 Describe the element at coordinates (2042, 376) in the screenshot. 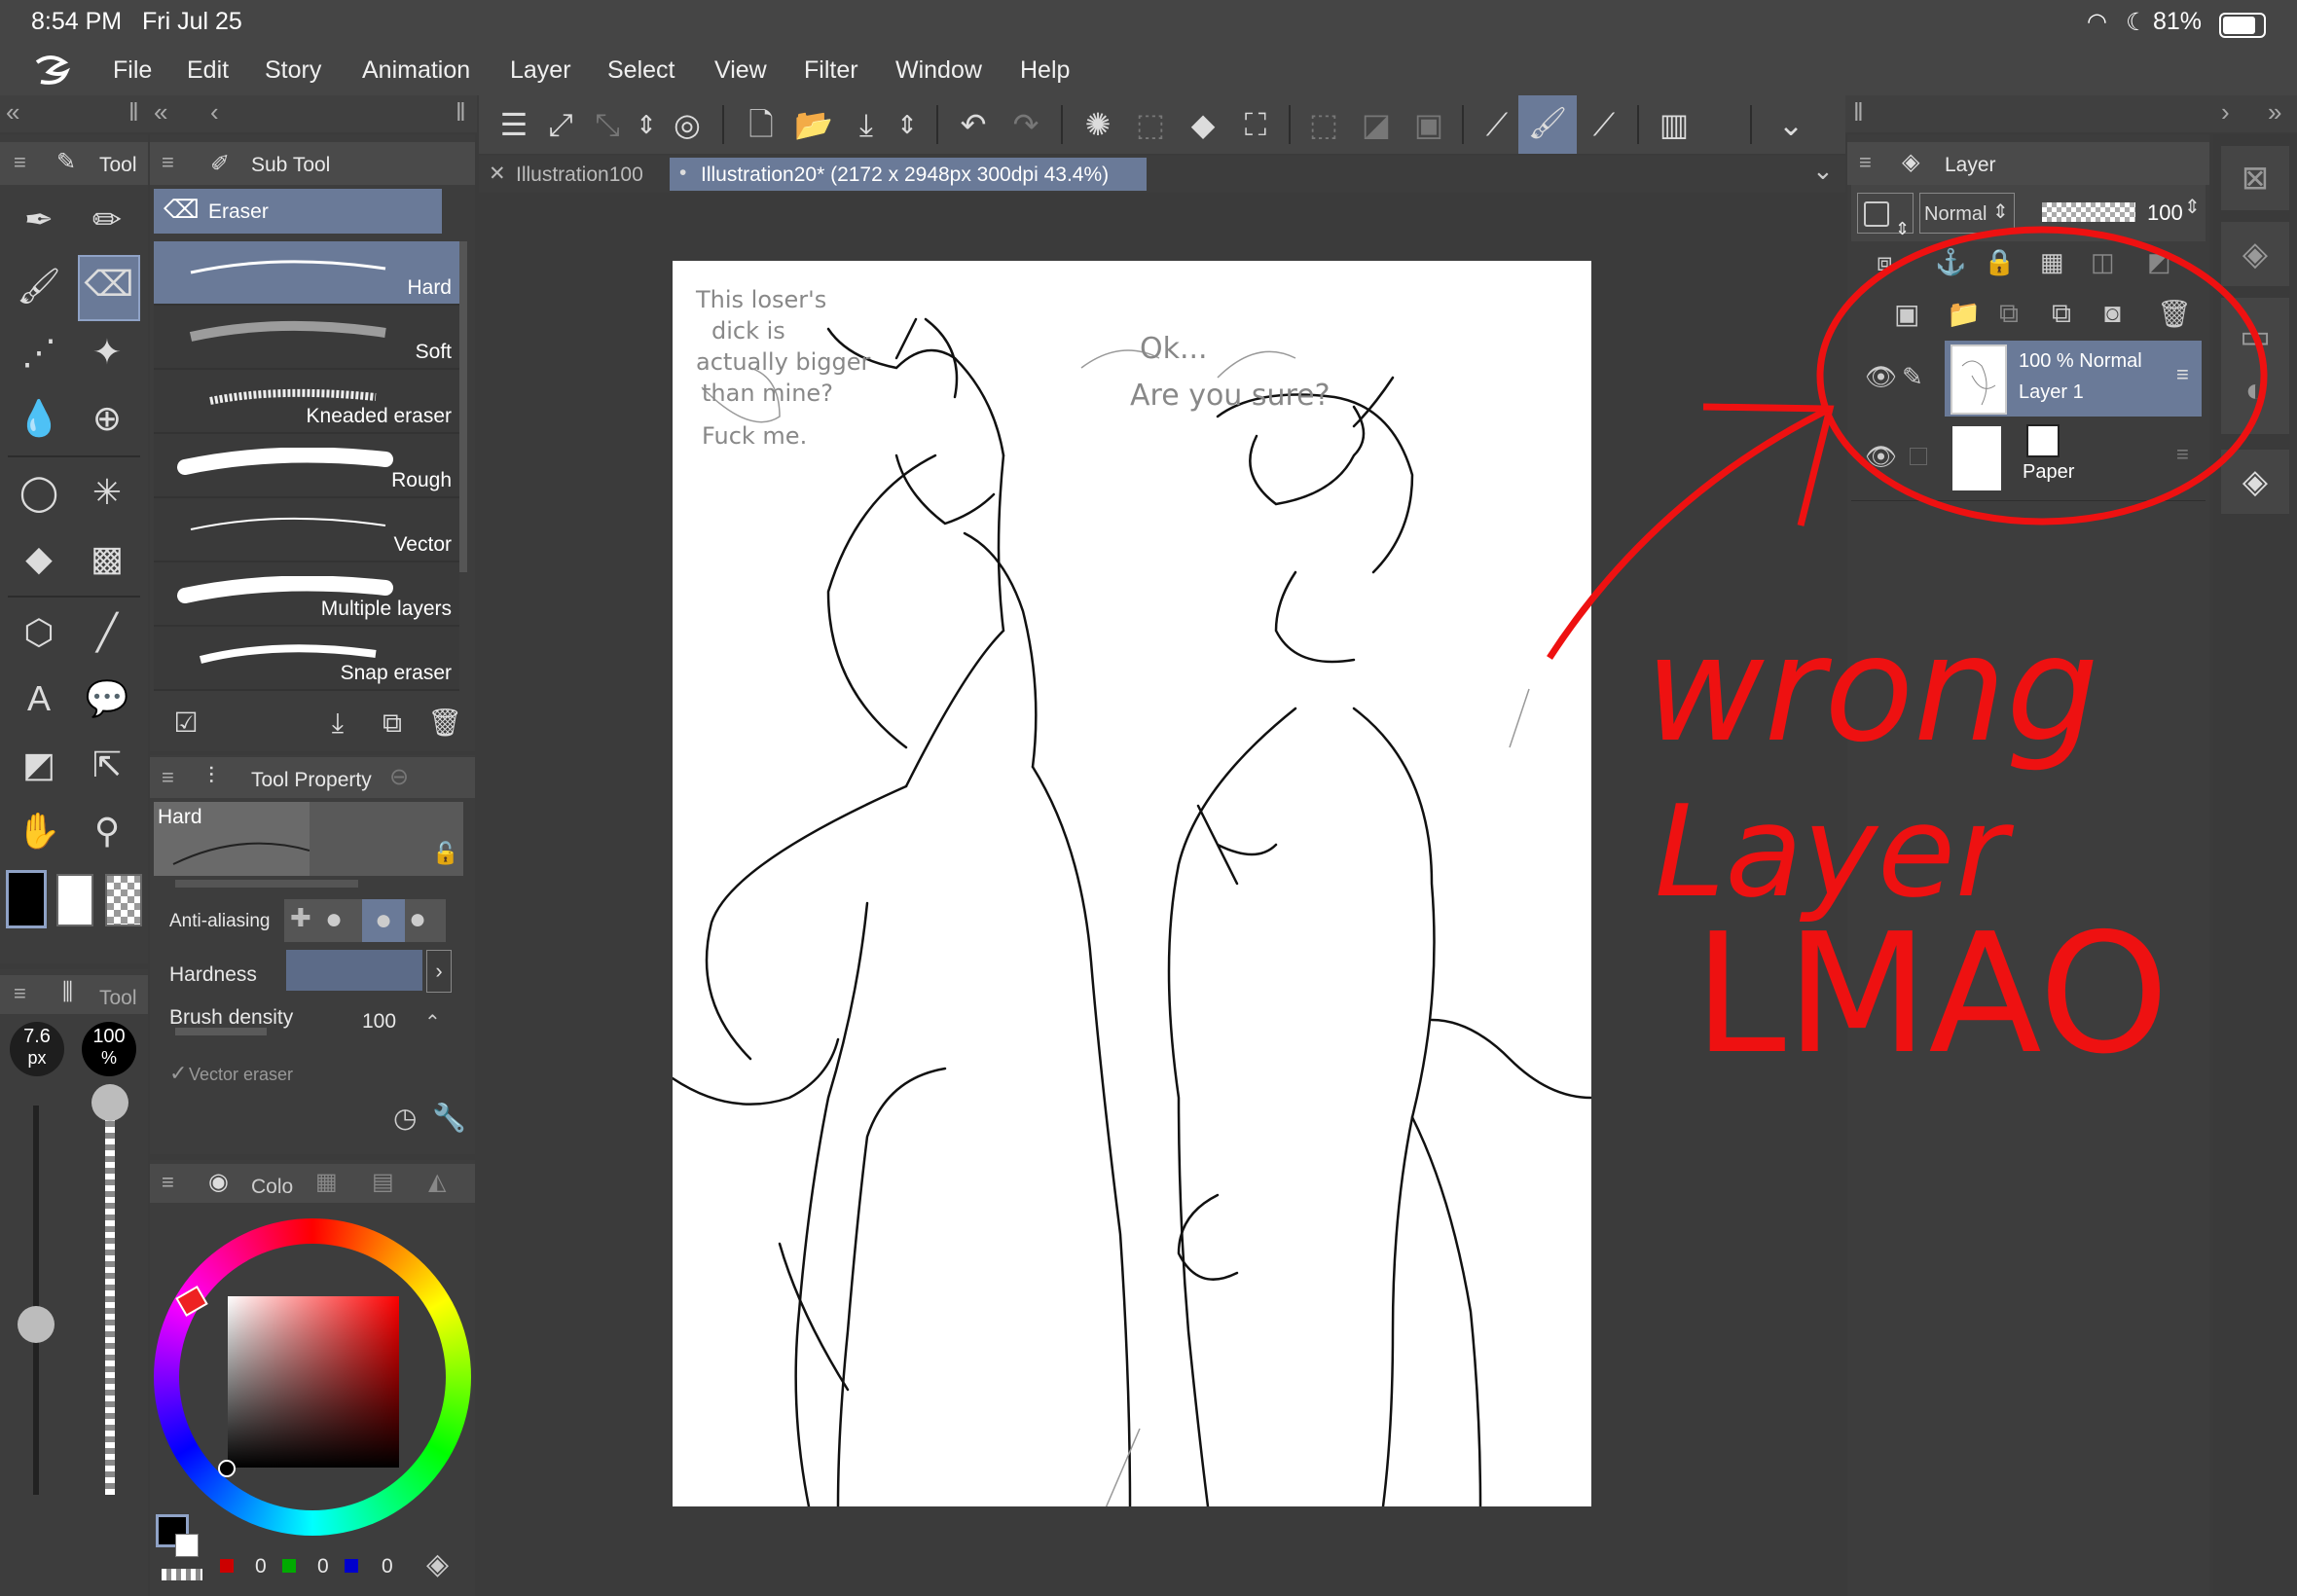

I see `annotation-circle` at that location.